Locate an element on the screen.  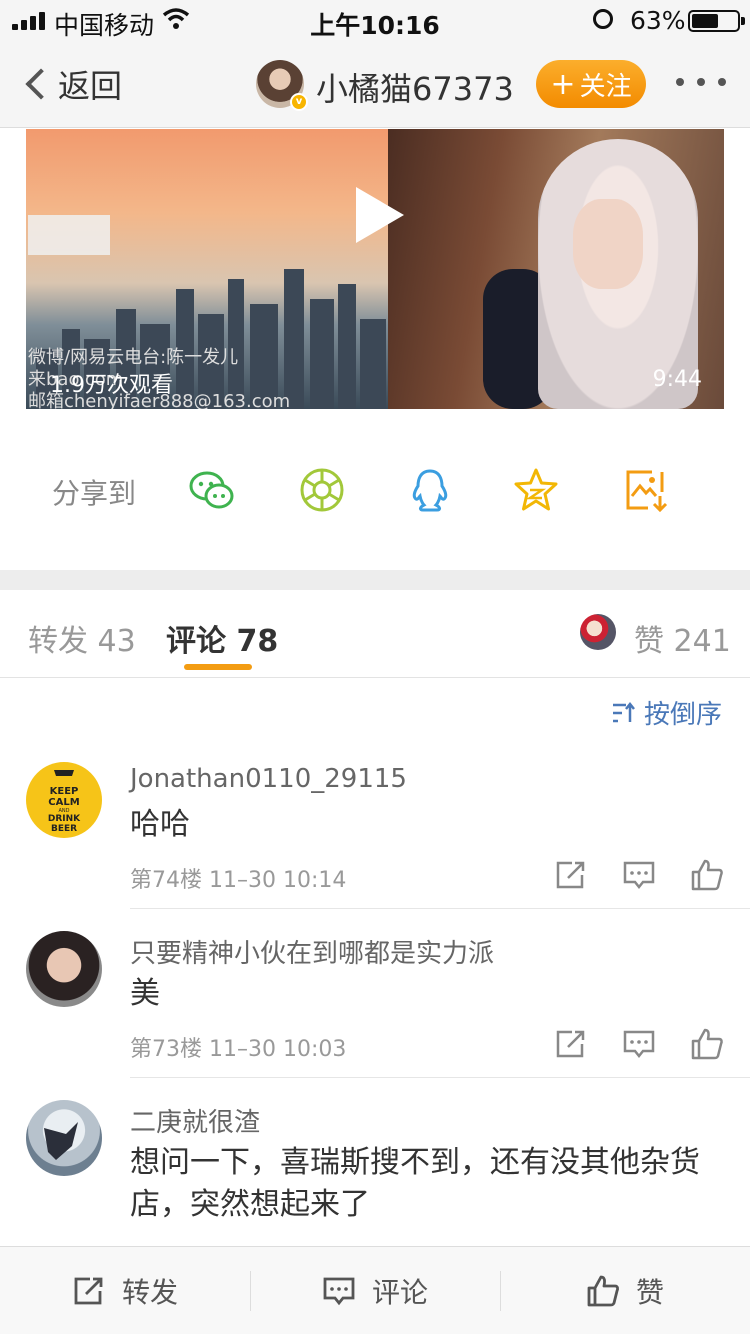
comment-text: 美 is located at coordinates (145, 993).